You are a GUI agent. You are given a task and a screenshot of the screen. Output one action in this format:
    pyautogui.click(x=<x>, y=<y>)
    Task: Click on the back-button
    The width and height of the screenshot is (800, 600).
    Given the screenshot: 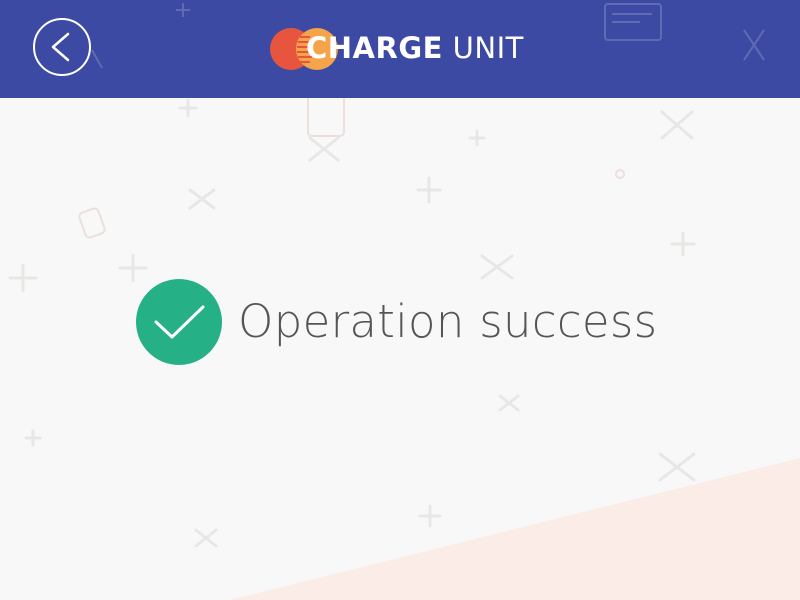 What is the action you would take?
    pyautogui.click(x=62, y=47)
    